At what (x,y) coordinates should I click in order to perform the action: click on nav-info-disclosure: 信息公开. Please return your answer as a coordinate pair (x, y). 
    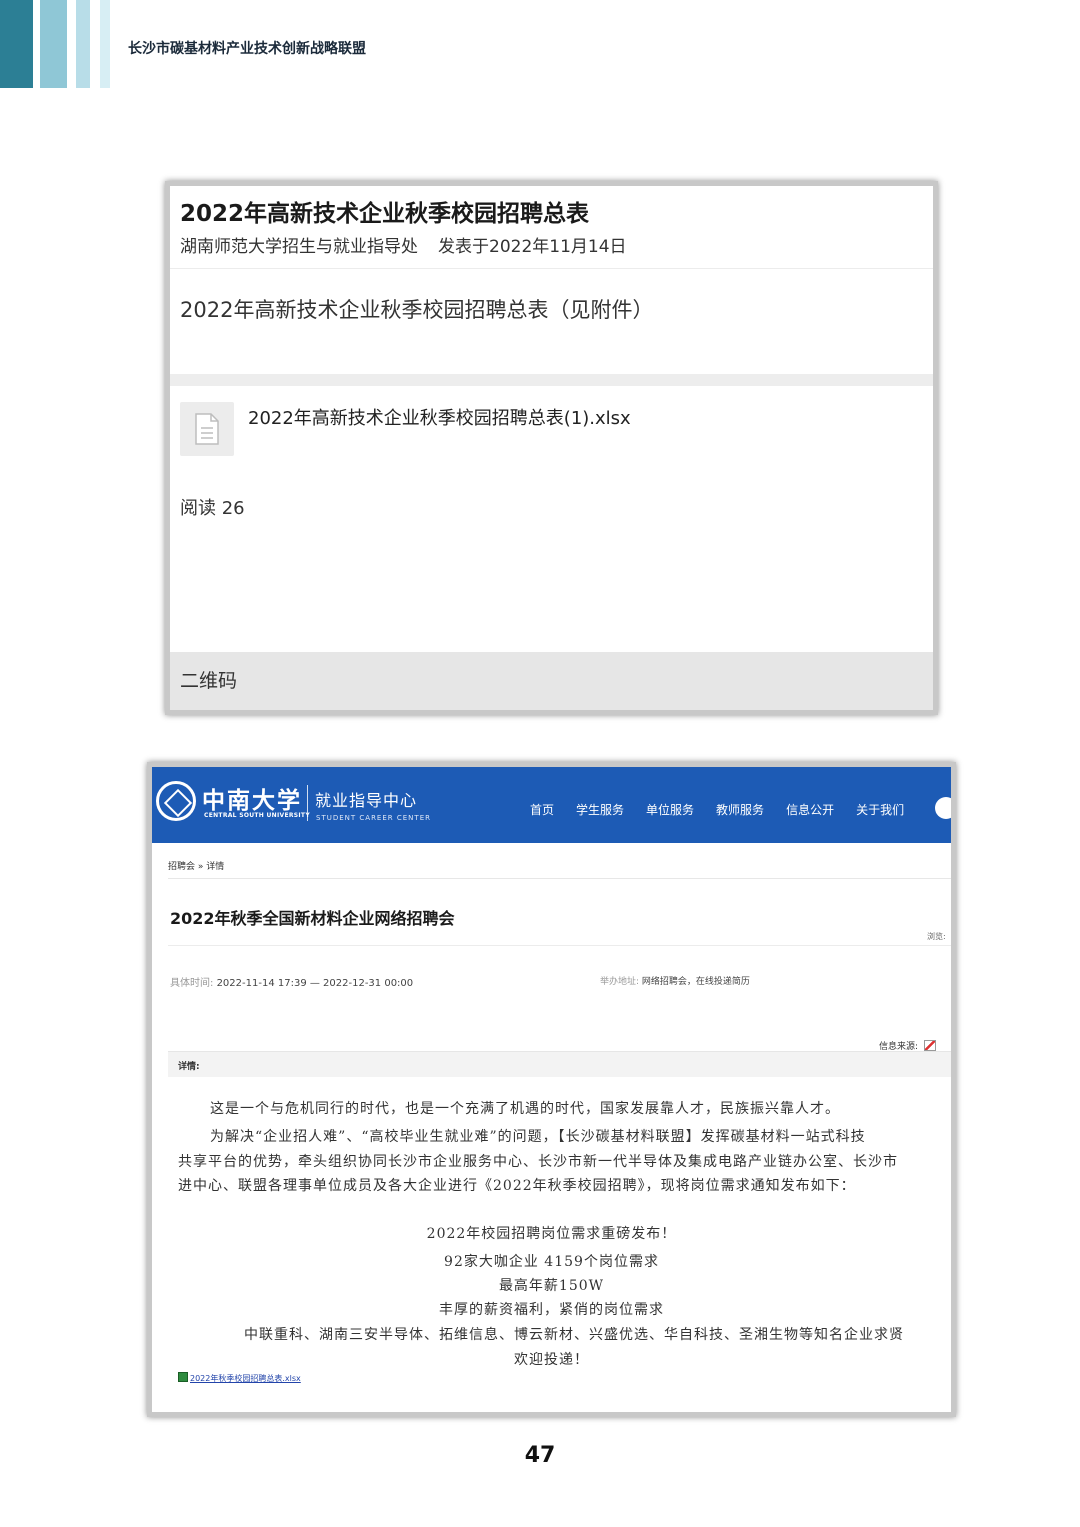
    Looking at the image, I should click on (810, 809).